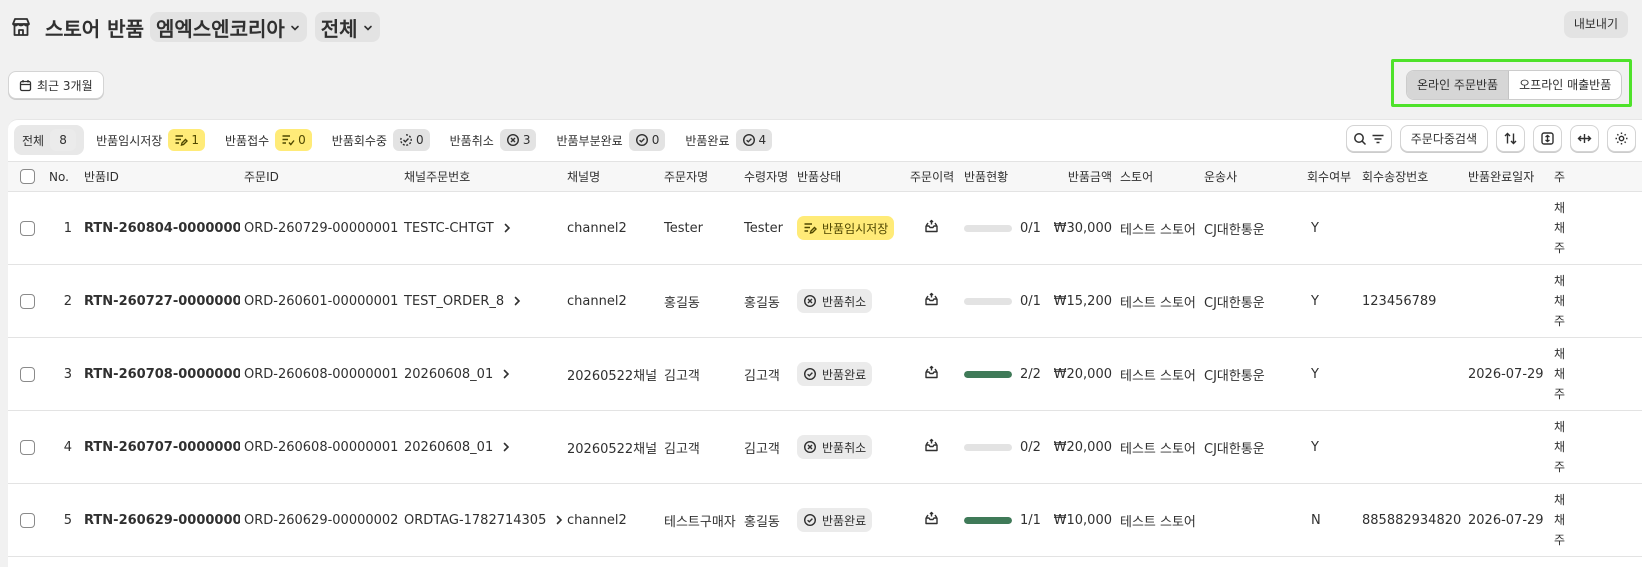 The image size is (1642, 567). What do you see at coordinates (849, 177) in the screenshot?
I see `column-header: 반품상태` at bounding box center [849, 177].